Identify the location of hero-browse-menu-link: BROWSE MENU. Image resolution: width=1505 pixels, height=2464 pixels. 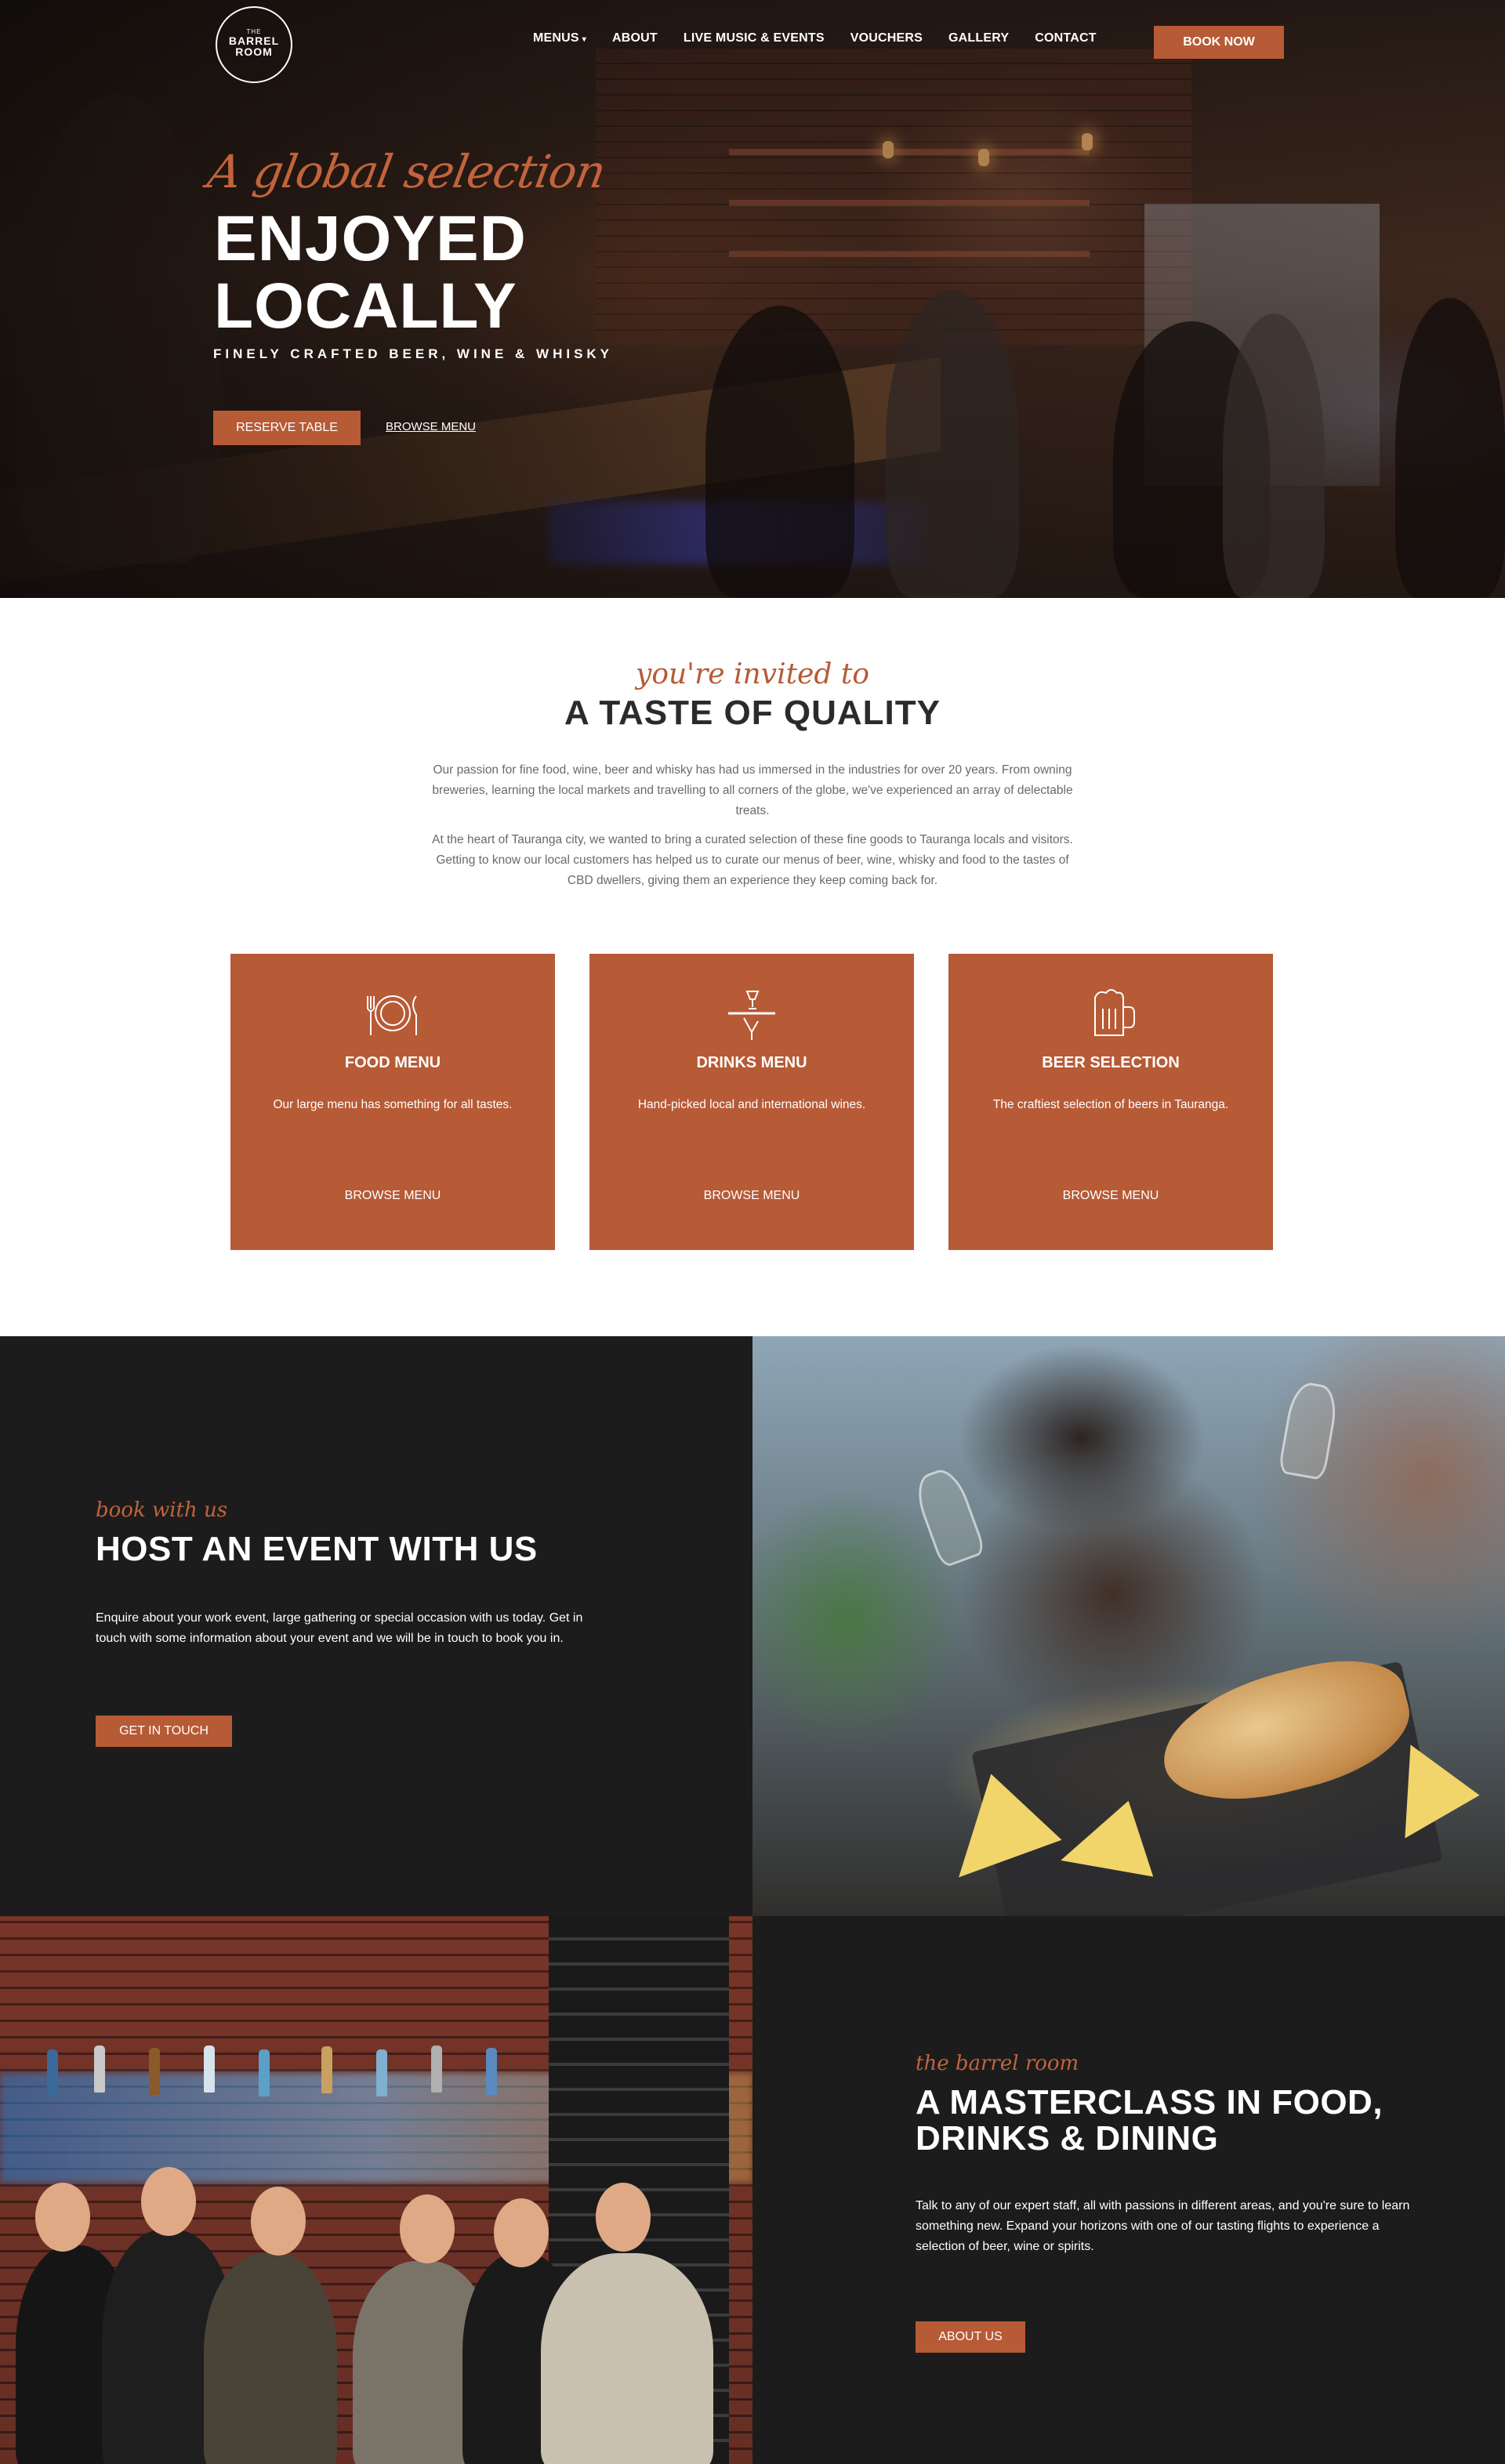
(431, 426).